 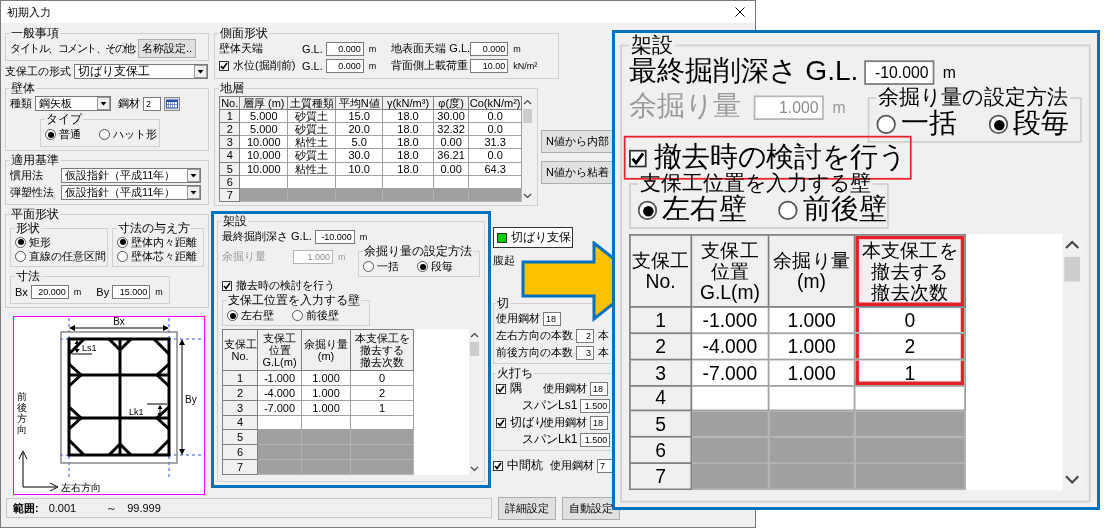 I want to click on checkbox: 中間杭, so click(x=518, y=465).